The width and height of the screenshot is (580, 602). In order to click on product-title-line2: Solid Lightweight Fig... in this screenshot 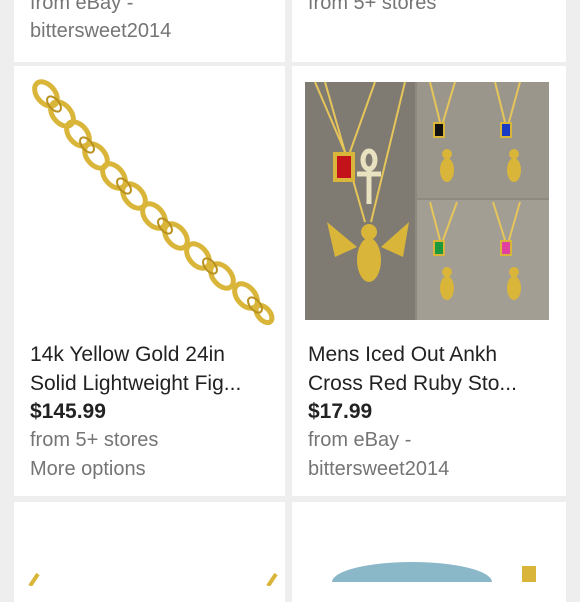, I will do `click(136, 383)`.